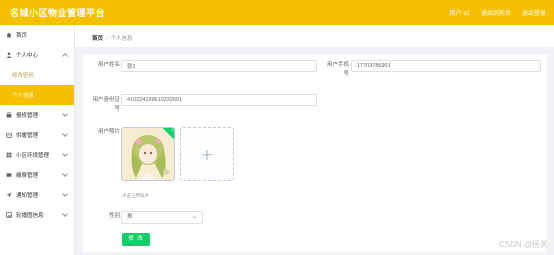 The image size is (554, 255). What do you see at coordinates (22, 36) in the screenshot?
I see `sidebar-item-label: 首页` at bounding box center [22, 36].